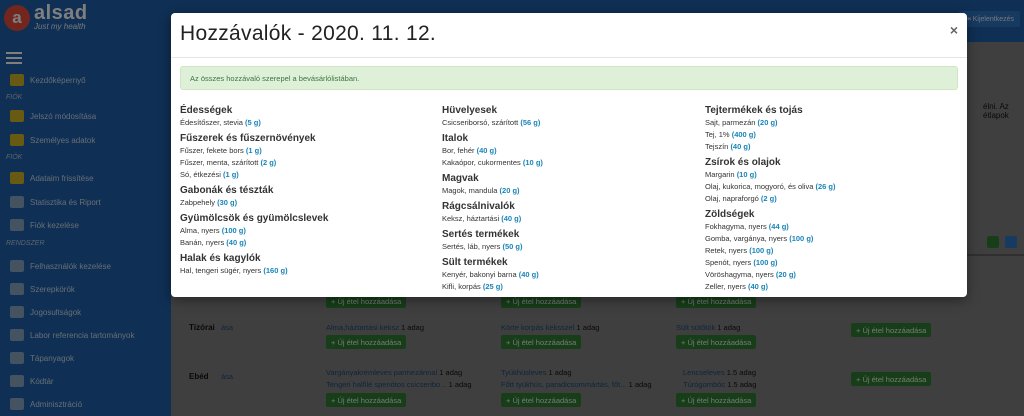 This screenshot has width=1024, height=416. What do you see at coordinates (220, 258) in the screenshot?
I see `category-title: Halak és kagylók` at bounding box center [220, 258].